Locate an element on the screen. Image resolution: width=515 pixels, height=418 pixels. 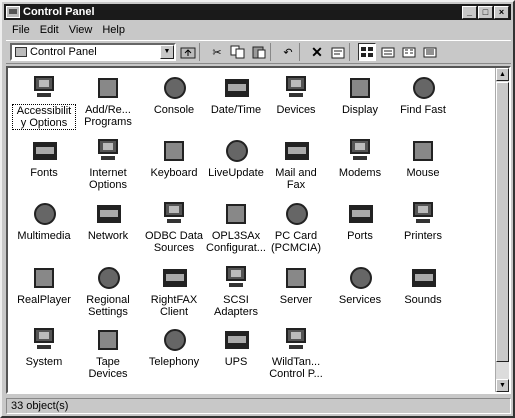
control-panel-item: Services is located at coordinates (360, 285).